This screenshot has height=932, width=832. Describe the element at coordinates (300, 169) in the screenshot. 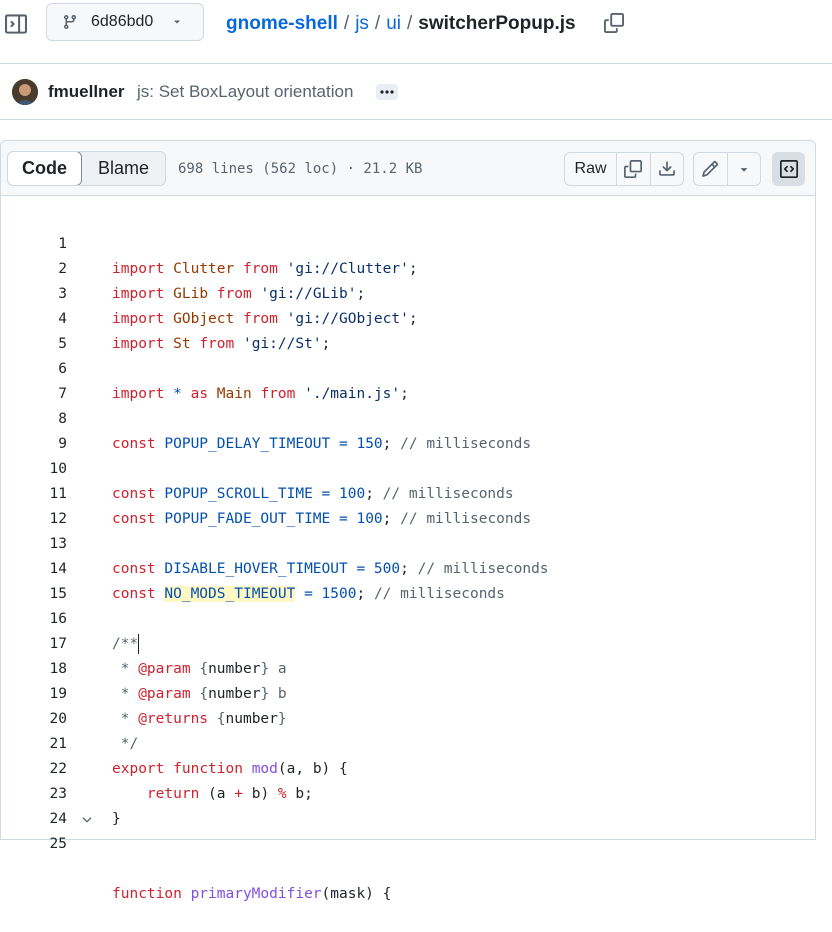

I see `file-info: 698 lines (562 loc) · 21.2 KB` at that location.